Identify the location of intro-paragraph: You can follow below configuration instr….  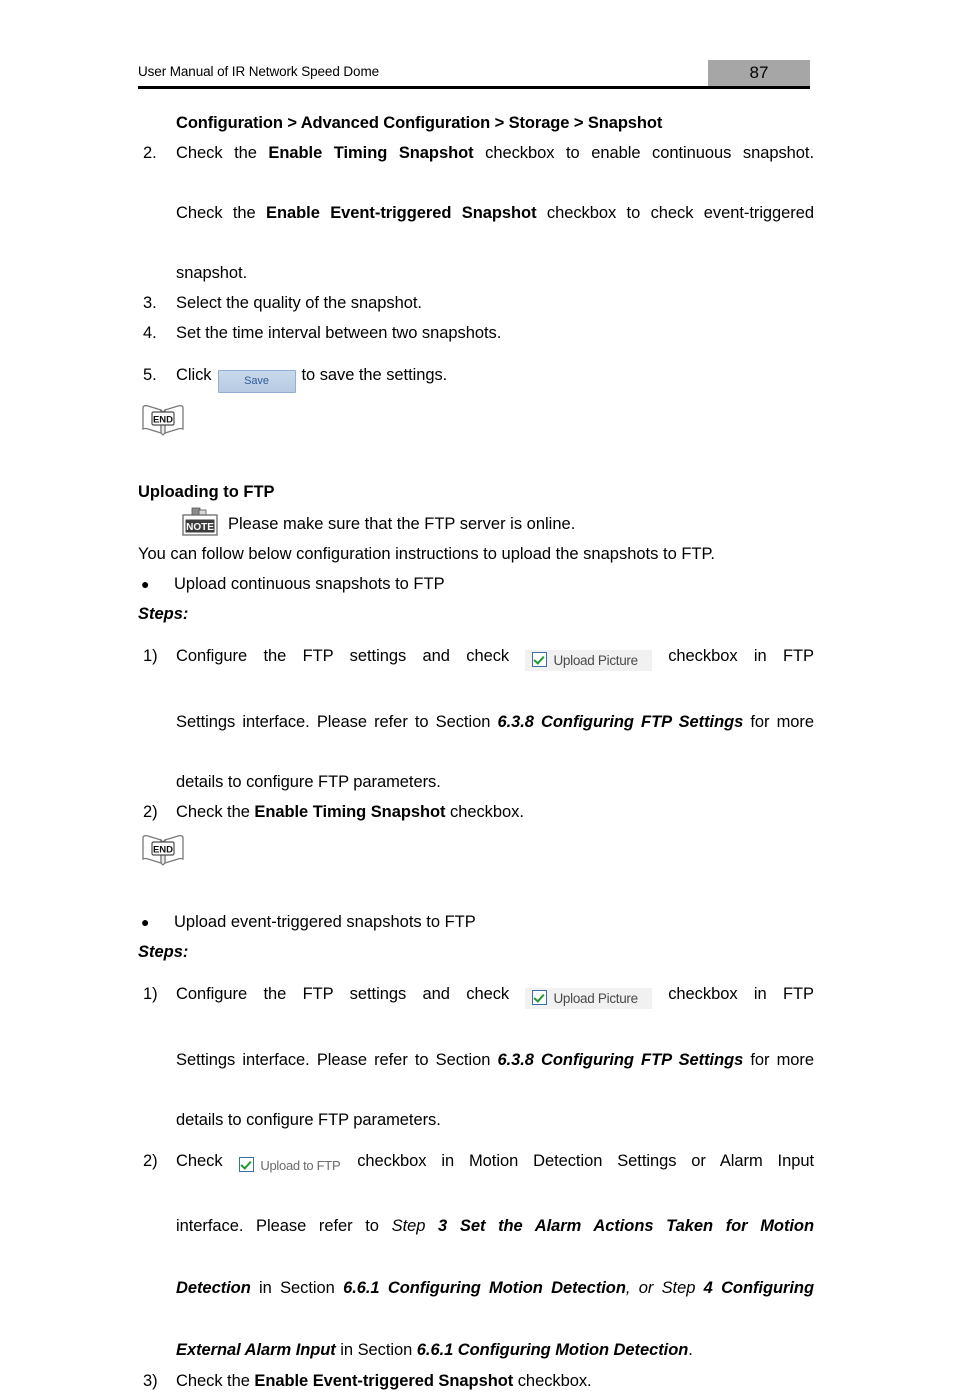
(426, 554).